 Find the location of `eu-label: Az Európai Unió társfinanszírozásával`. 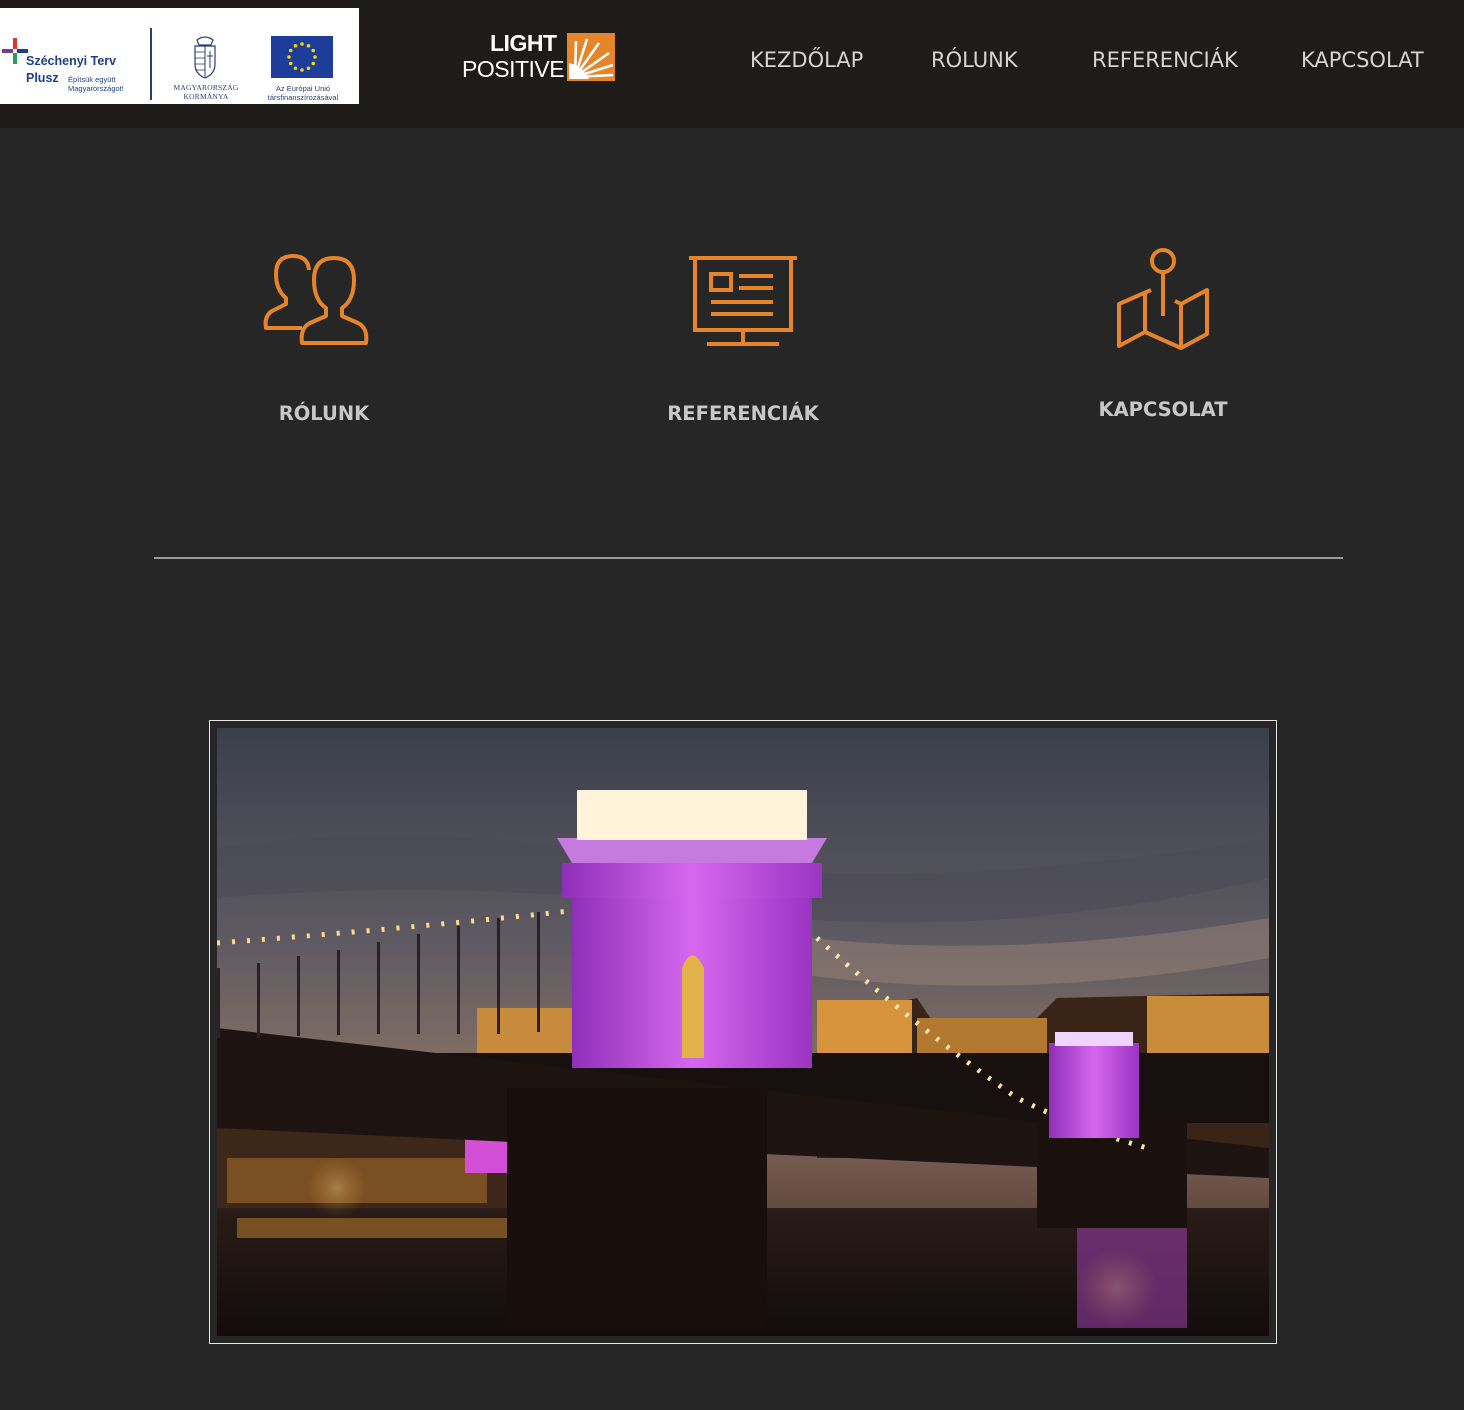

eu-label: Az Európai Unió társfinanszírozásával is located at coordinates (303, 93).